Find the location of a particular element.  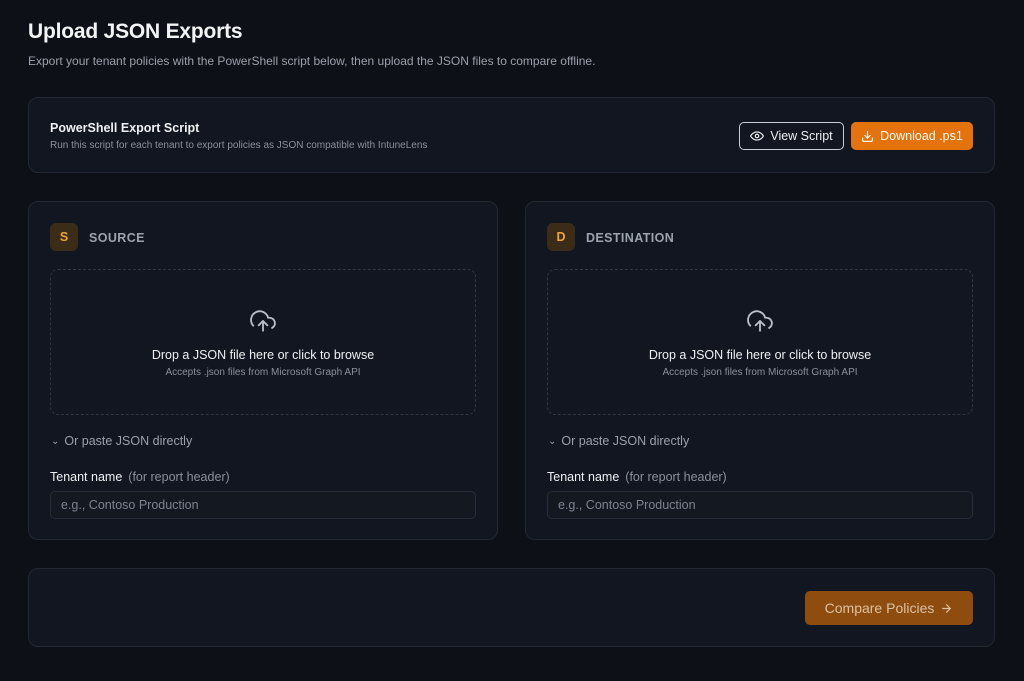

source-tenant-label-text: Tenant name is located at coordinates (86, 477).